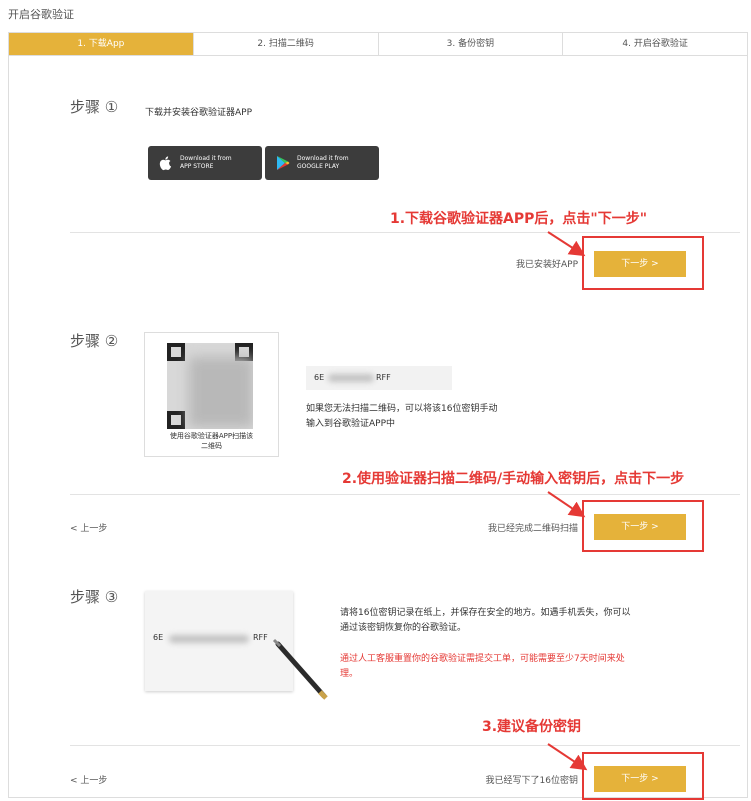  What do you see at coordinates (531, 781) in the screenshot?
I see `step3-status: 我已经写下了16位密钥` at bounding box center [531, 781].